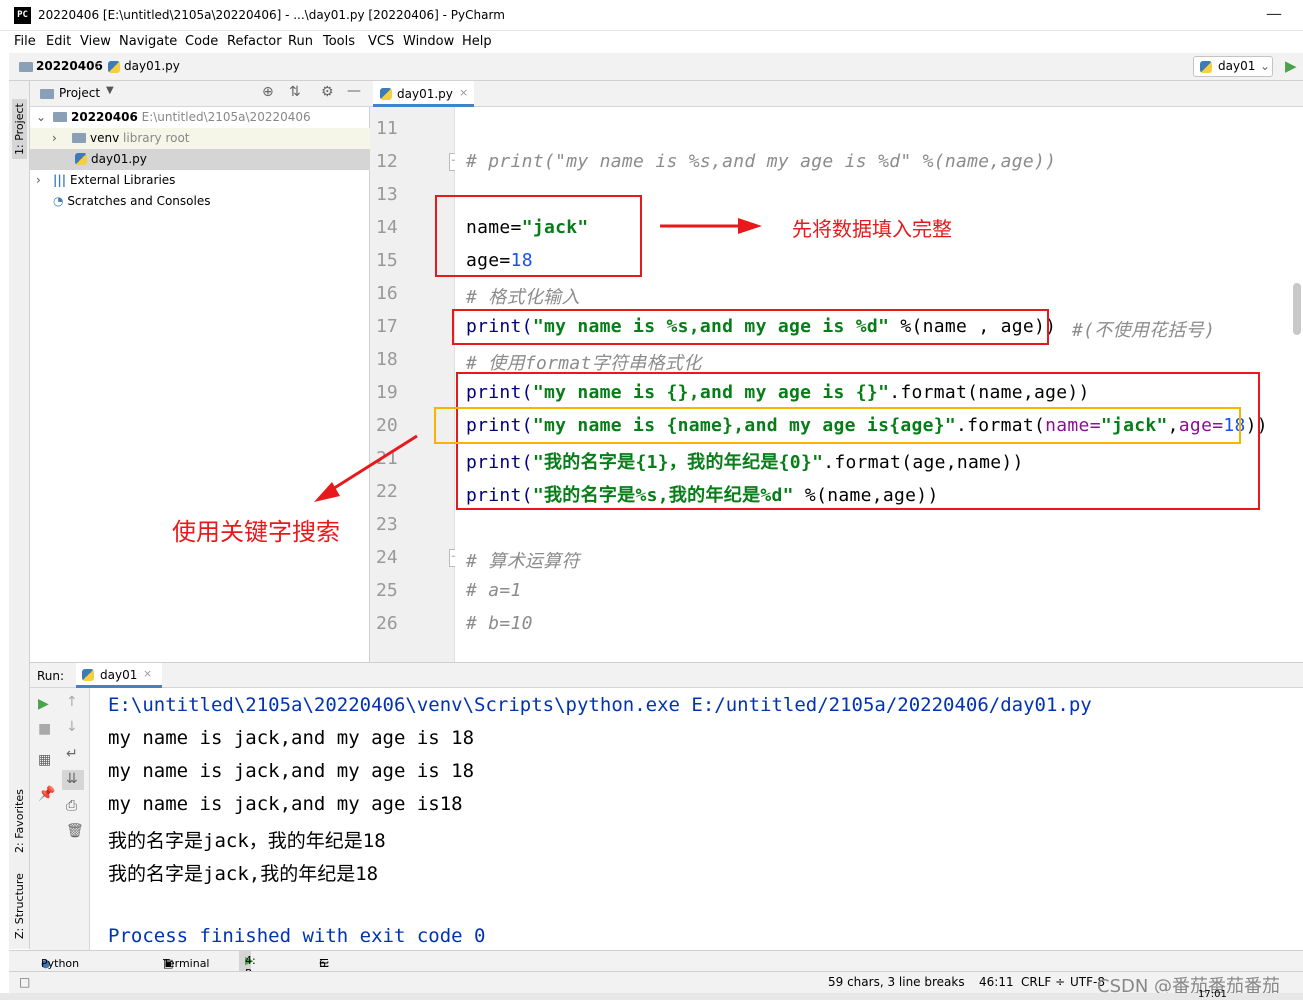  I want to click on collapse-icon: ⇅, so click(295, 92).